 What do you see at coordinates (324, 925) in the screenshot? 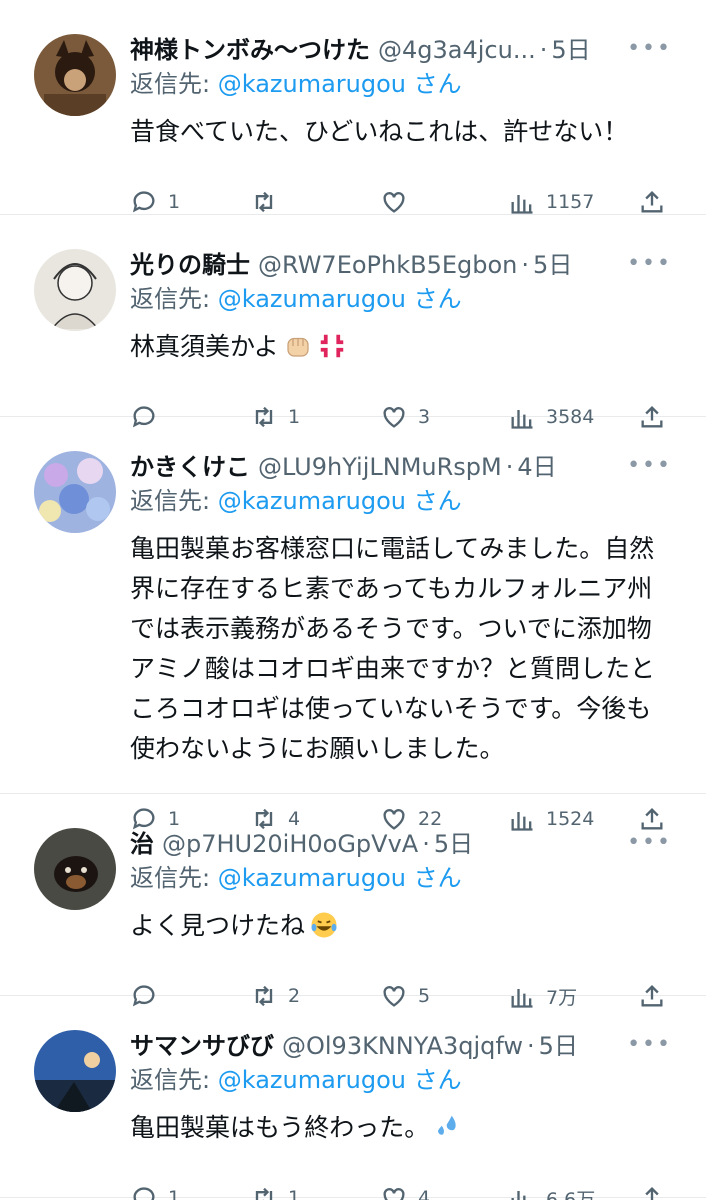
I see `laughing-tears-emoji-icon` at bounding box center [324, 925].